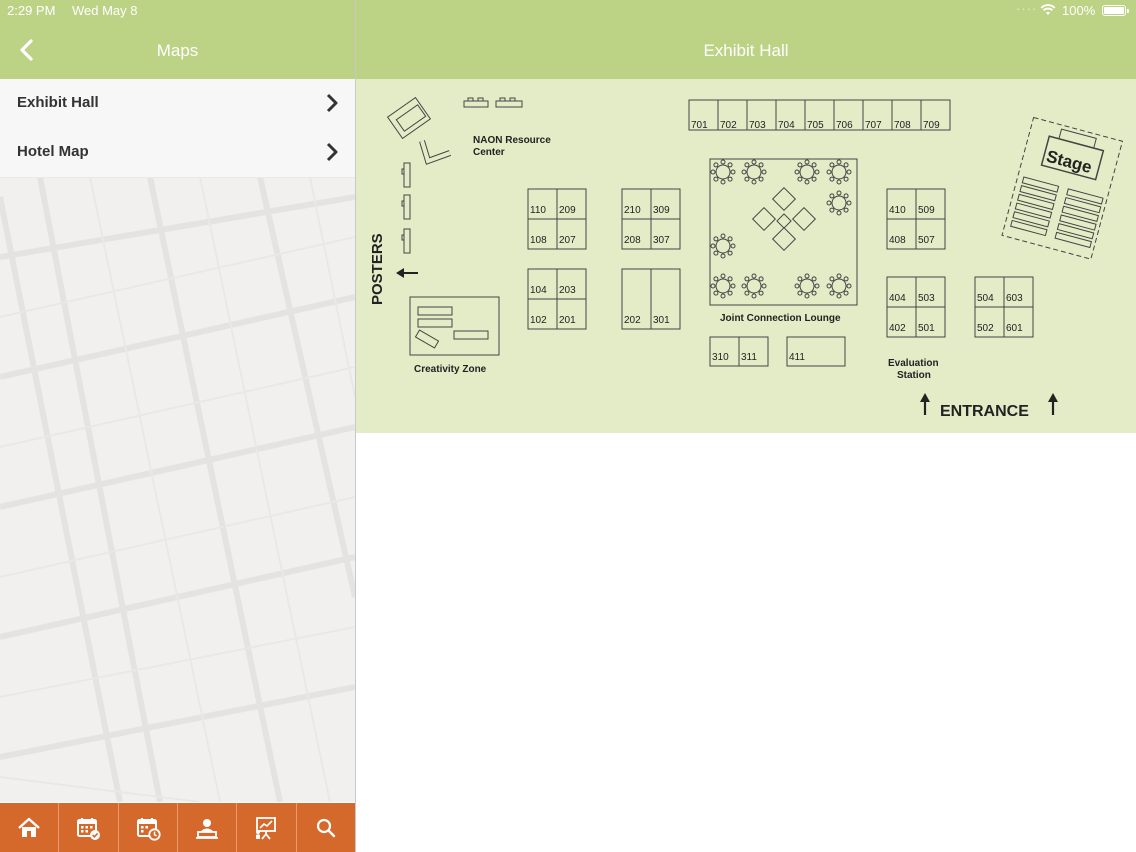 The image size is (1136, 852). I want to click on resource-center-label-2: Center, so click(489, 152).